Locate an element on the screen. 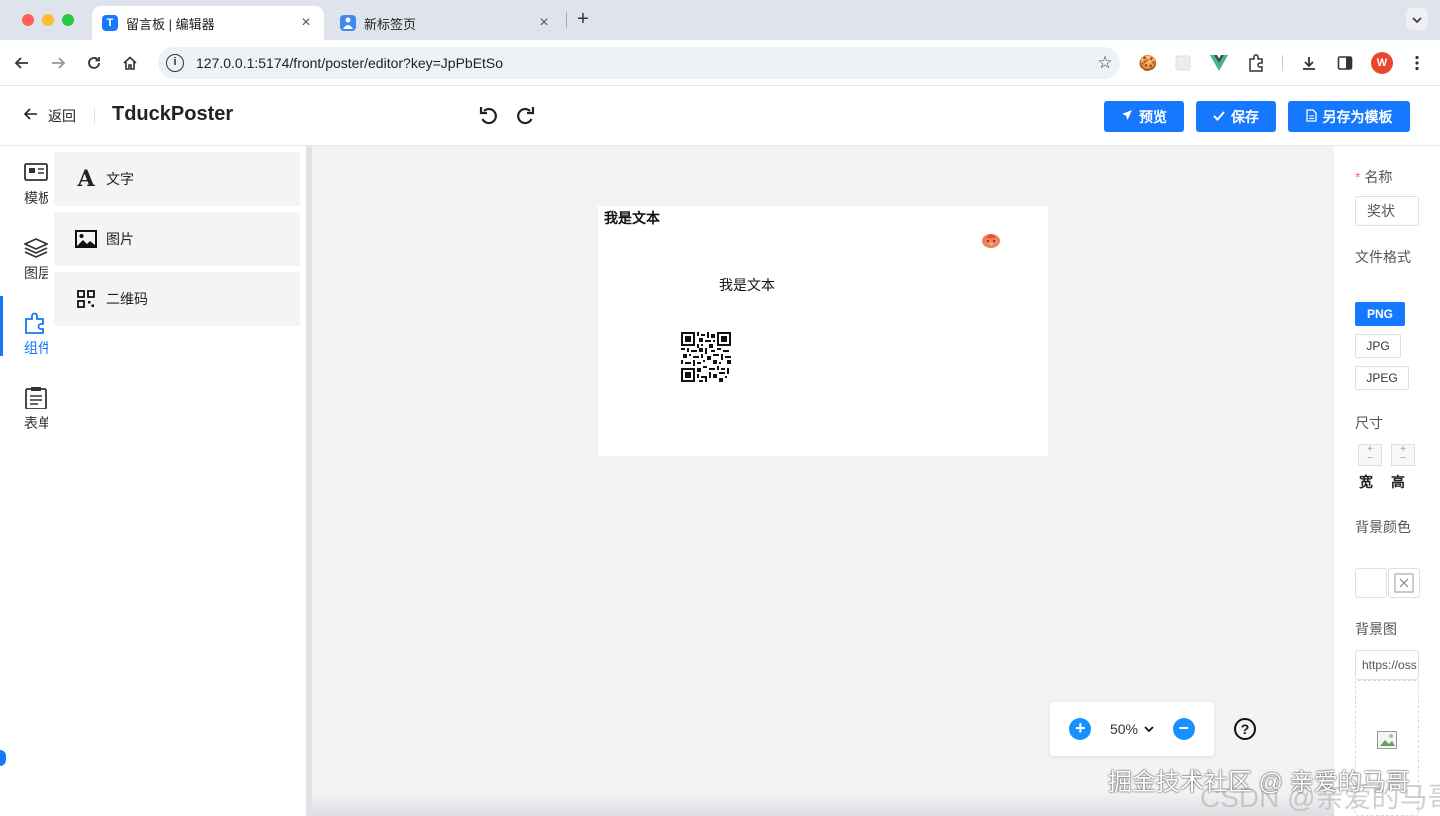  rail-item-template: 模板 is located at coordinates (24, 178).